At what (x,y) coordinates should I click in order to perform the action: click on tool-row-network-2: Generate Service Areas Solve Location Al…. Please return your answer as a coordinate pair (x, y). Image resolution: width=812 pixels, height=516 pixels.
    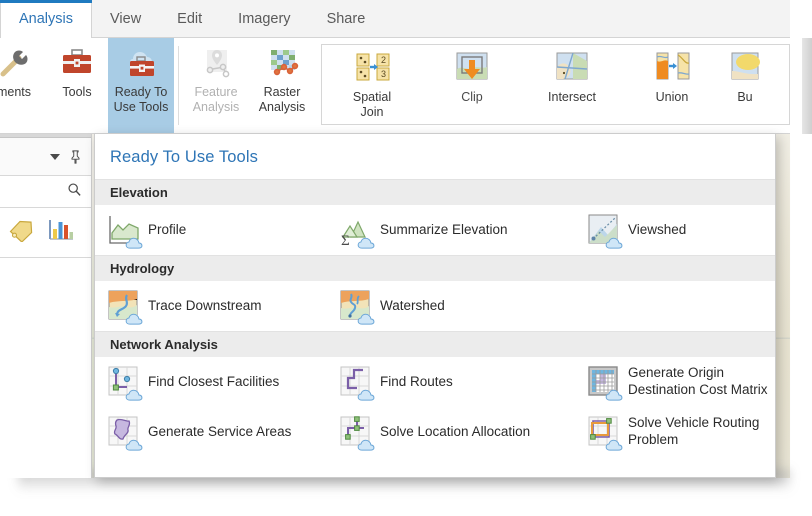
    Looking at the image, I should click on (435, 432).